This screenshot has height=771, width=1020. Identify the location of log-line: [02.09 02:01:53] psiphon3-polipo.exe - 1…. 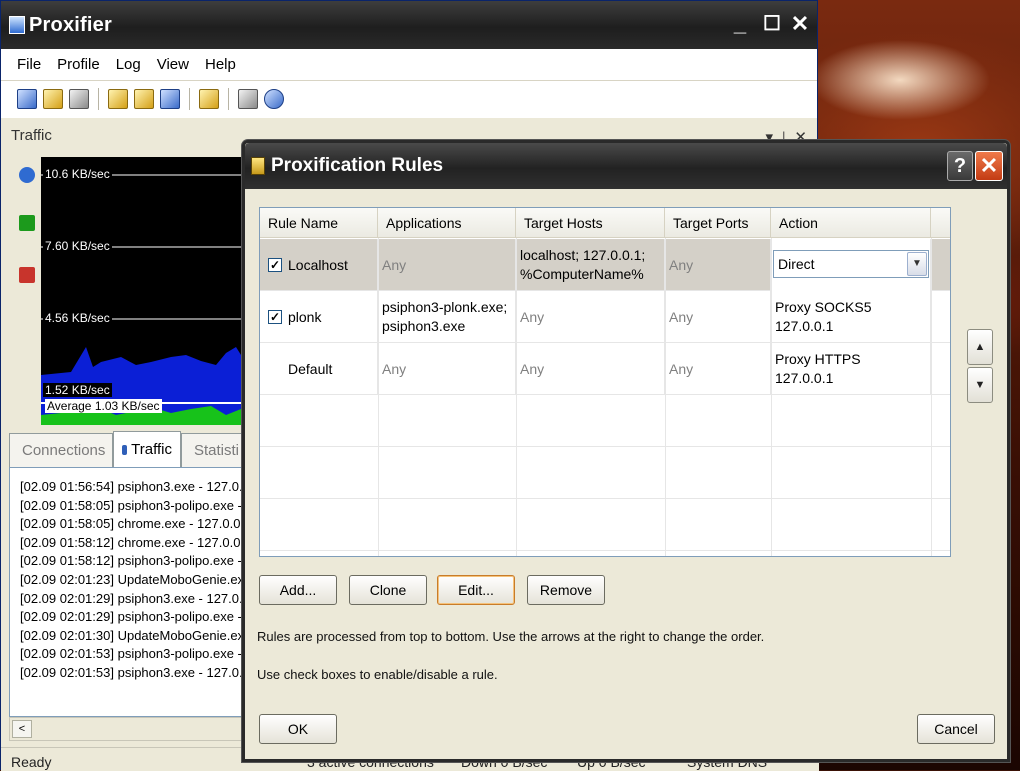
(144, 654).